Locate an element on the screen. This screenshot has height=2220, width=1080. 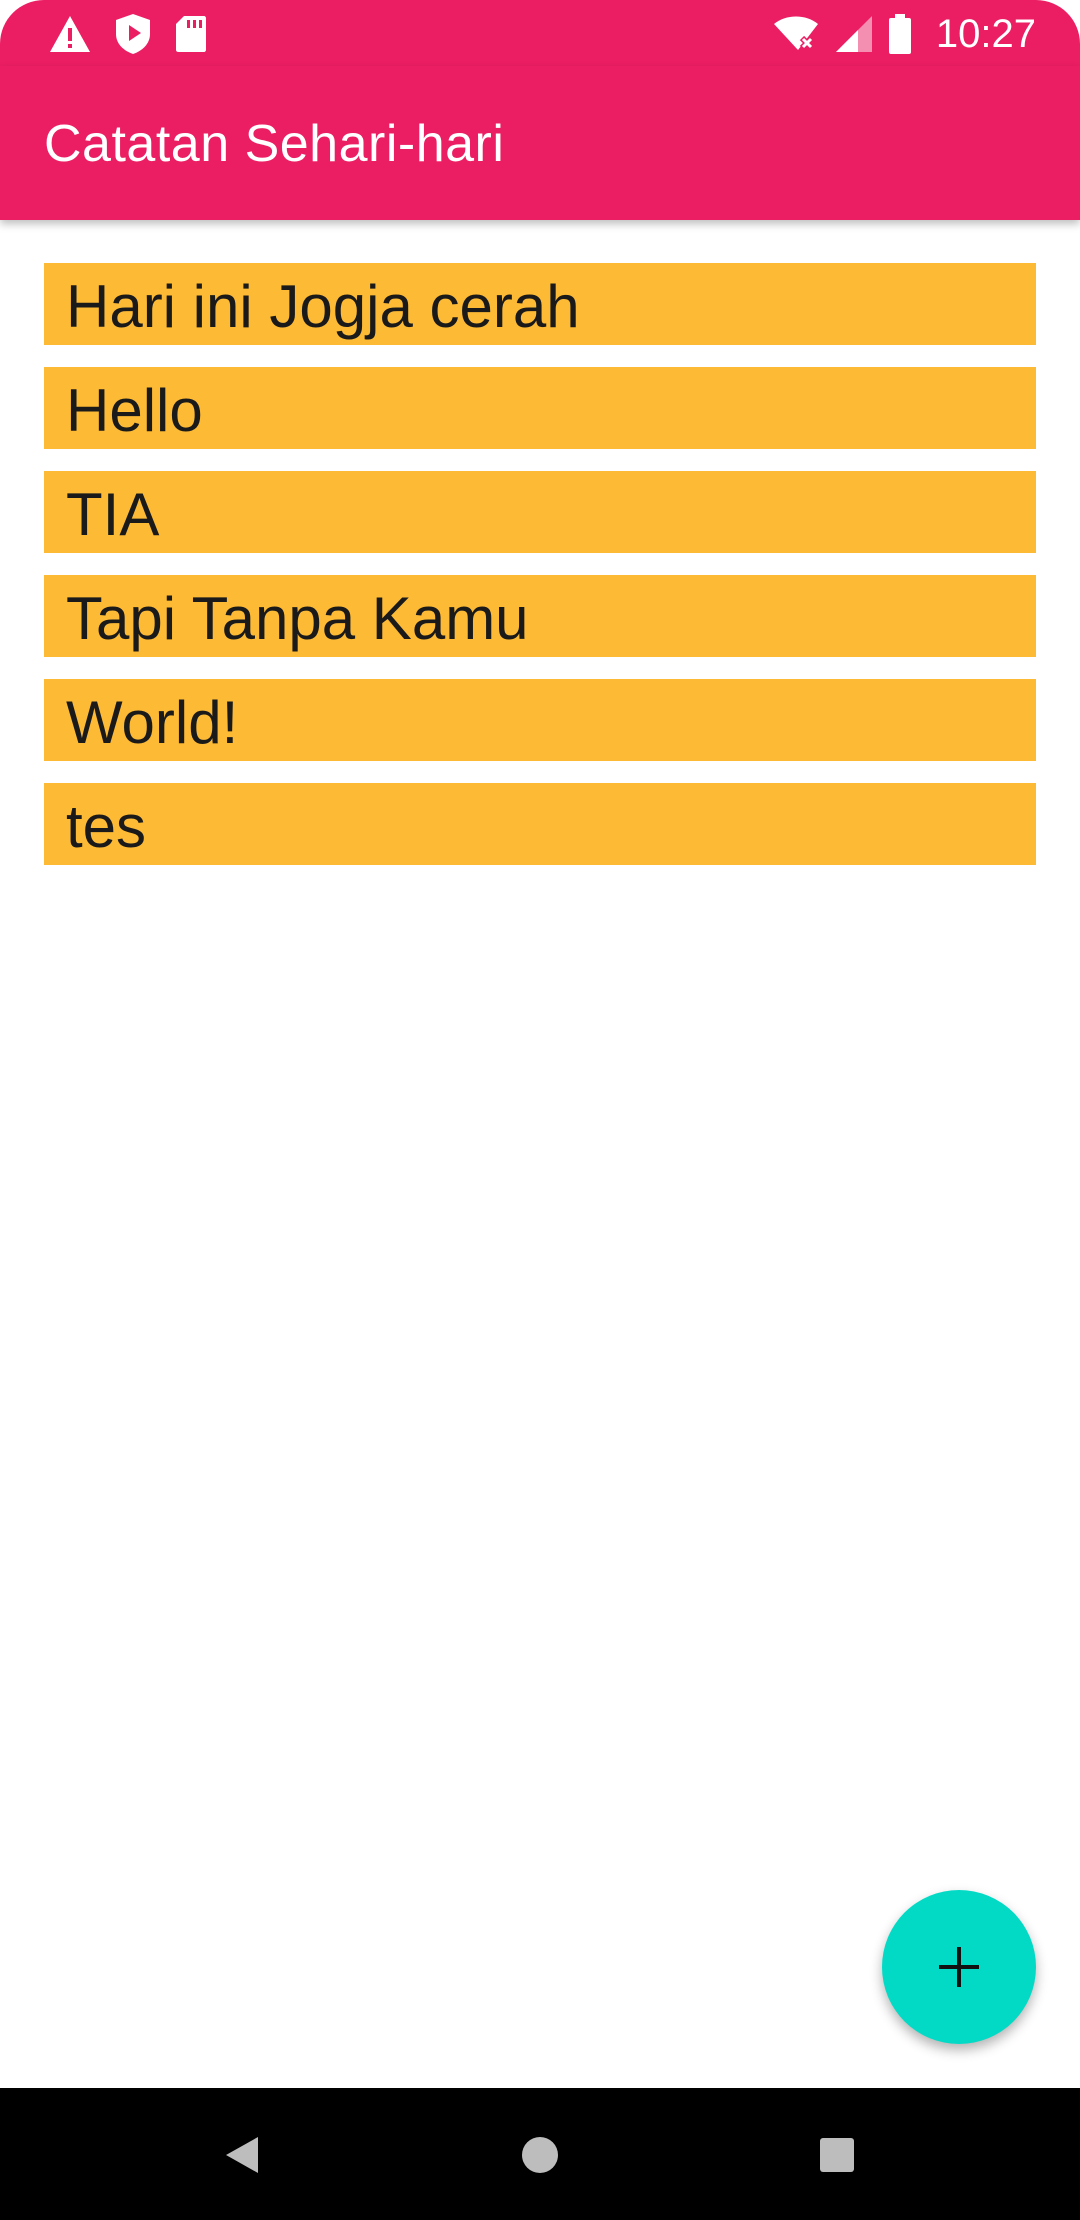
note-item: World! is located at coordinates (540, 720).